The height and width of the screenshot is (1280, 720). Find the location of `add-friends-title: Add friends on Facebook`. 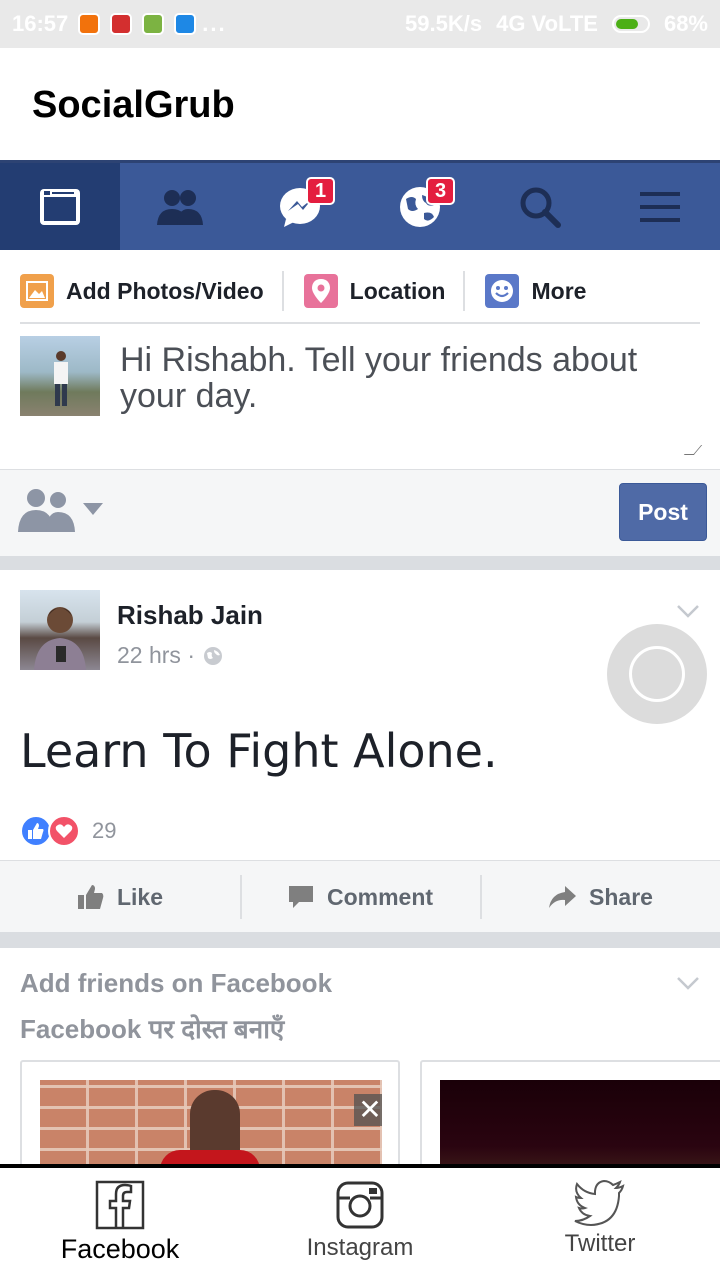

add-friends-title: Add friends on Facebook is located at coordinates (176, 983).